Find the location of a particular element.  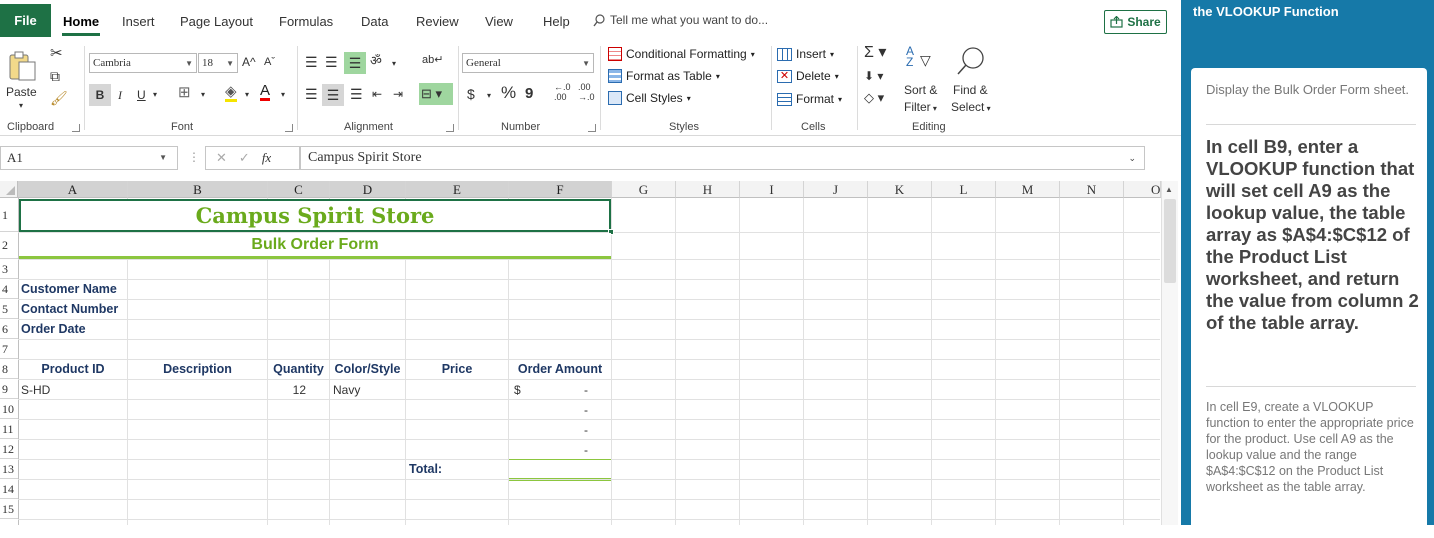

row-header-8: 8 is located at coordinates (9, 369).